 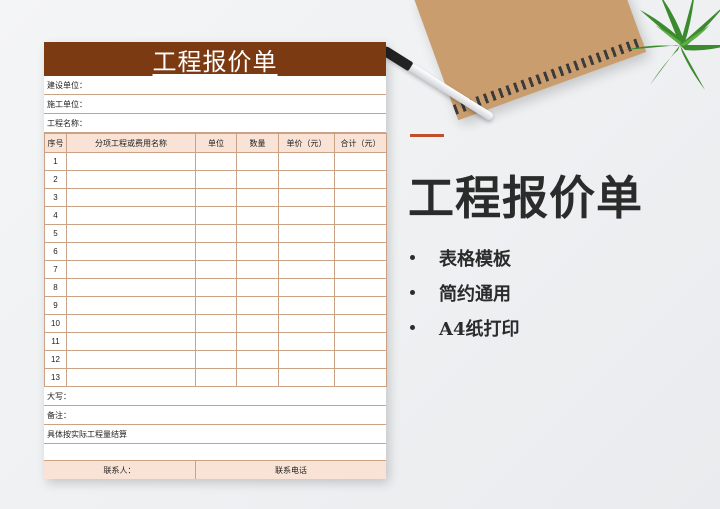 I want to click on table-row: 3, so click(x=215, y=197).